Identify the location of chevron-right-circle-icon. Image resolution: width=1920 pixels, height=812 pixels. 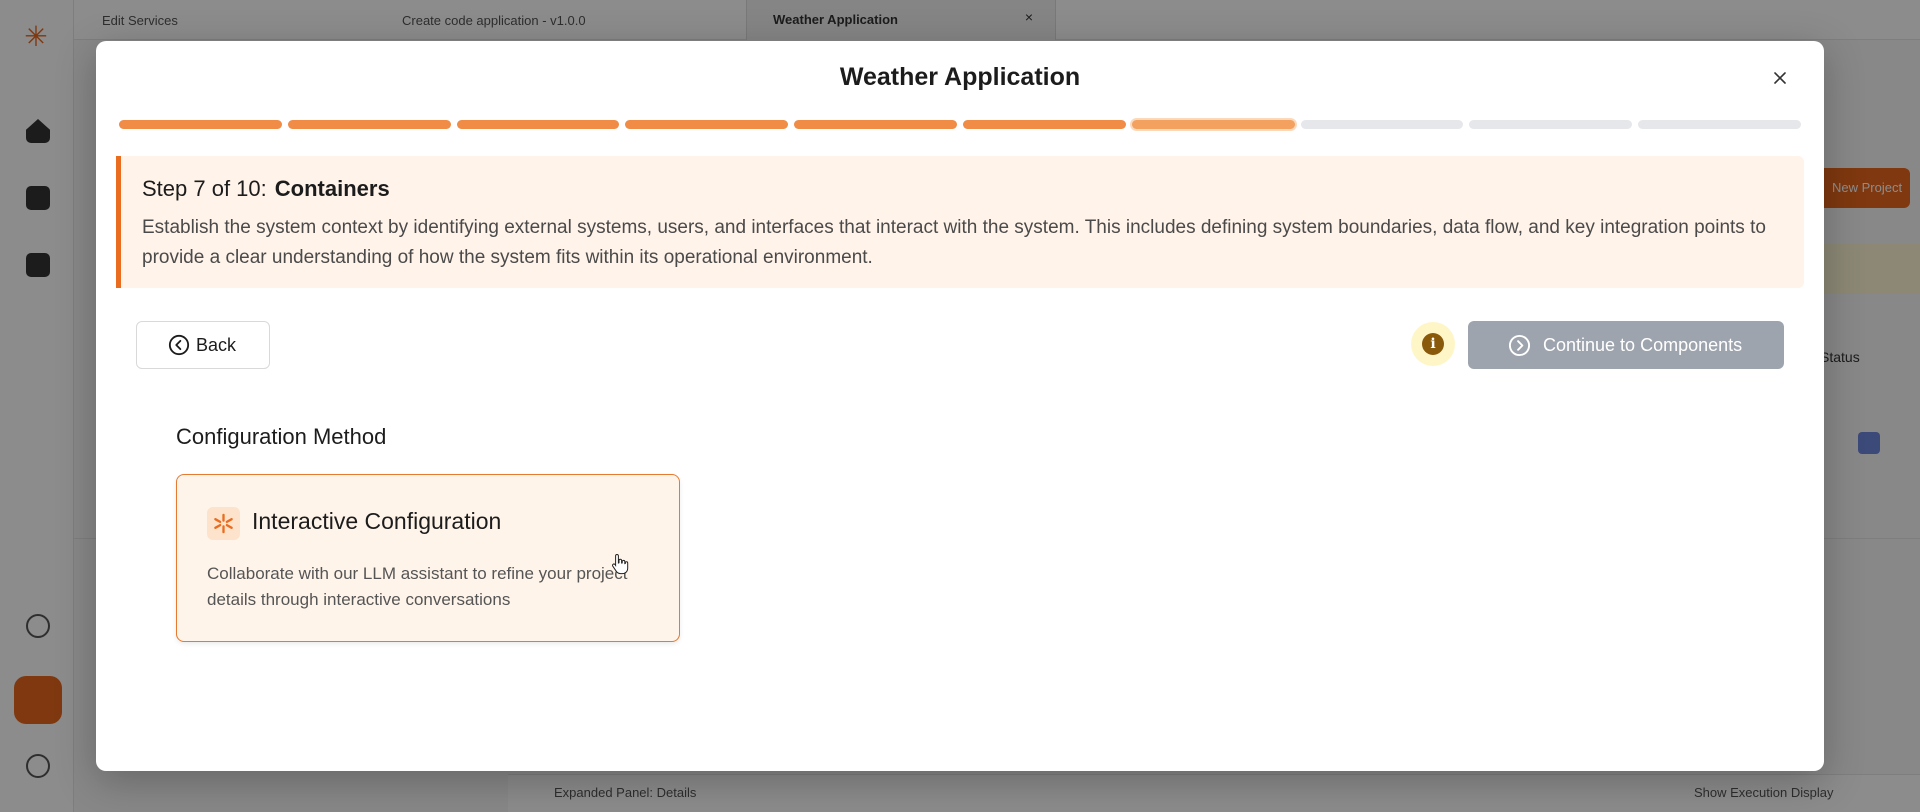
(1519, 345).